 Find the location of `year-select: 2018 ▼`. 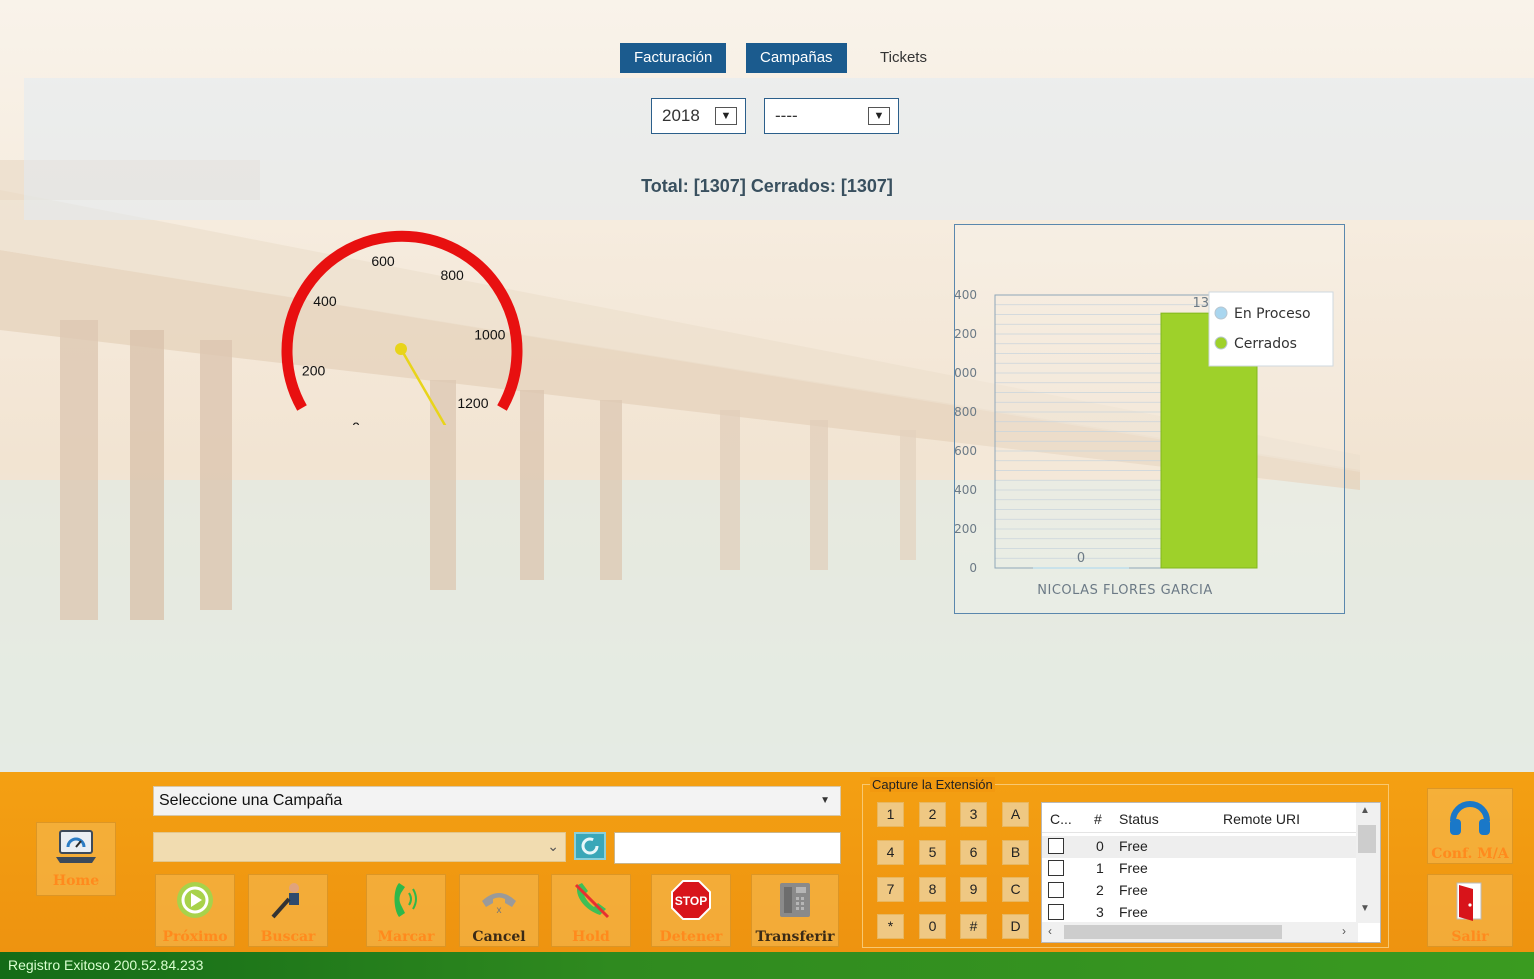

year-select: 2018 ▼ is located at coordinates (698, 116).